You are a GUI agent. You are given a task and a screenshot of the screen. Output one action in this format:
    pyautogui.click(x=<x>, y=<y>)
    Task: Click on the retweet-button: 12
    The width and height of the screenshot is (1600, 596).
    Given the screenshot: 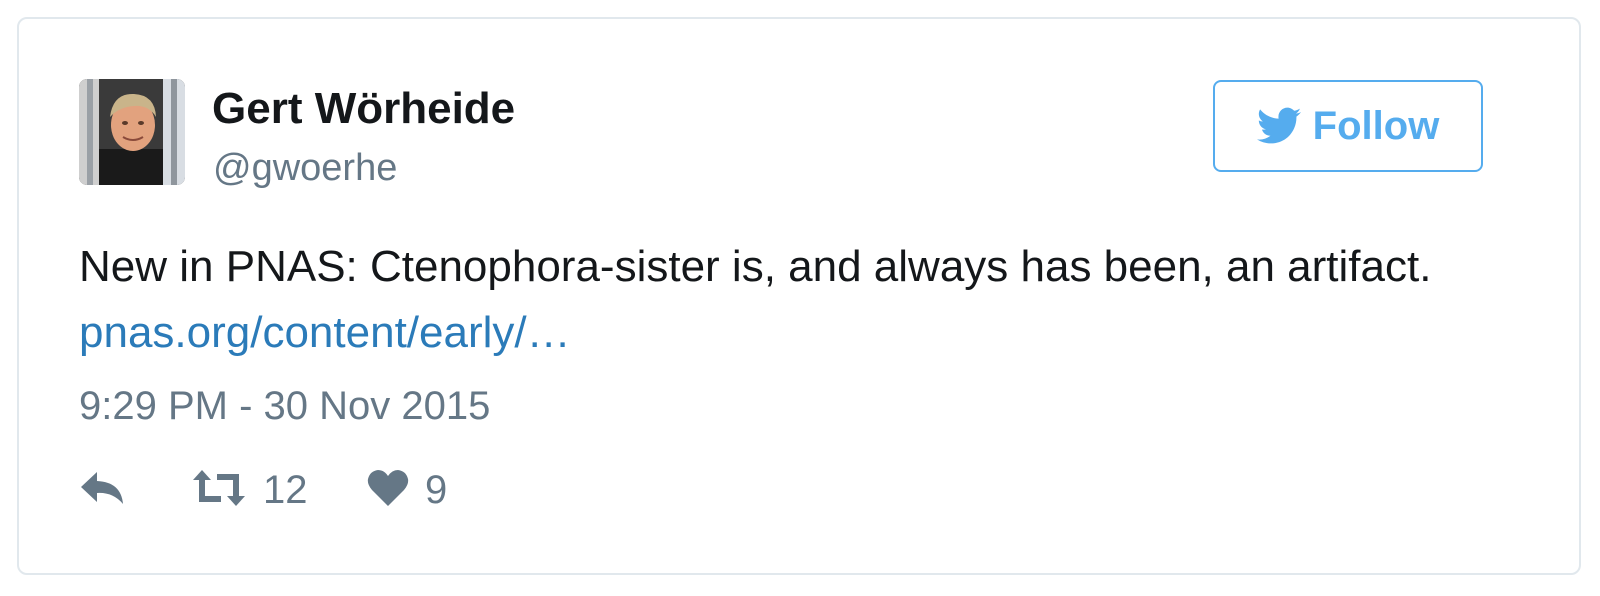 What is the action you would take?
    pyautogui.click(x=279, y=490)
    